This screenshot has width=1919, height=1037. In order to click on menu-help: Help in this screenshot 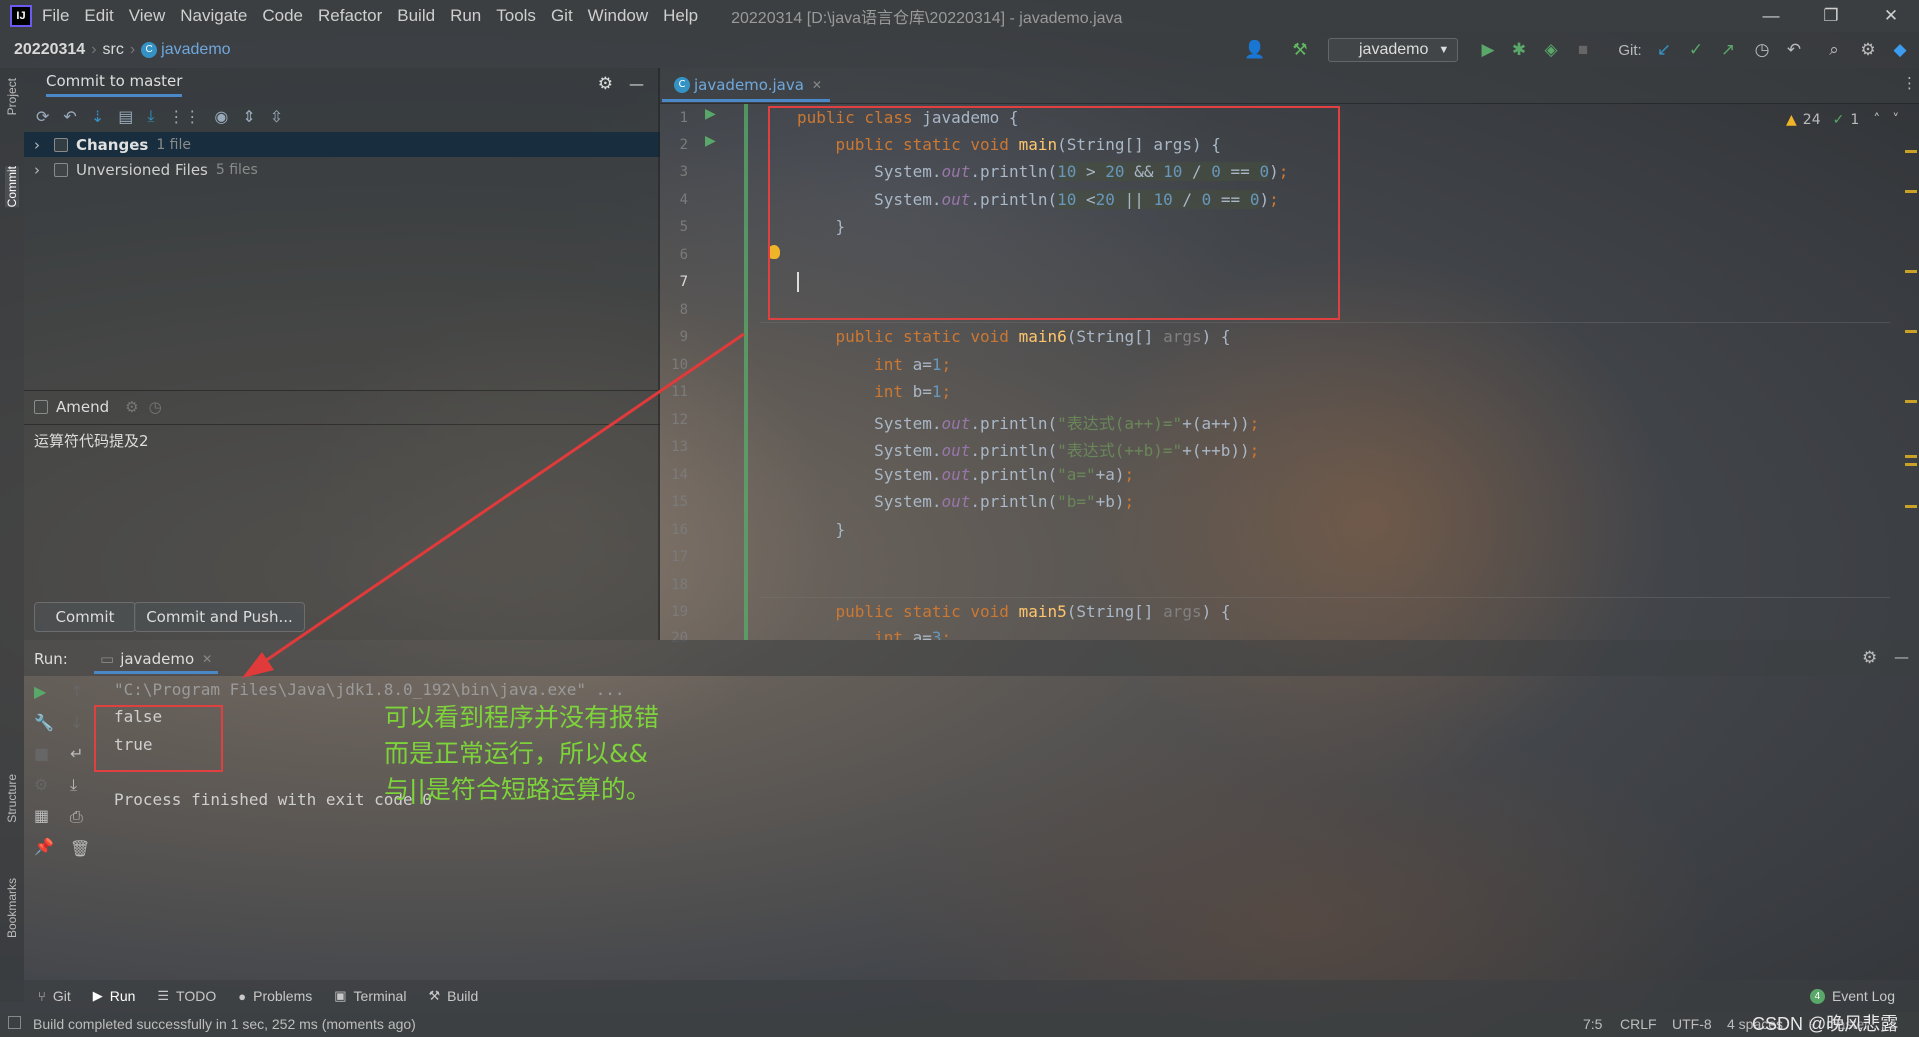, I will do `click(680, 16)`.